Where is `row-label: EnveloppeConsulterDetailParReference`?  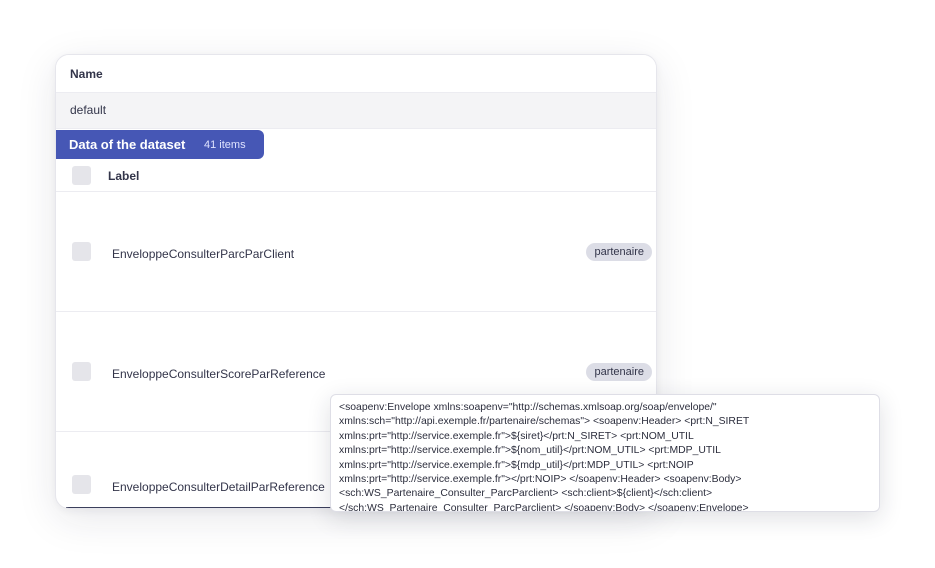 row-label: EnveloppeConsulterDetailParReference is located at coordinates (218, 487).